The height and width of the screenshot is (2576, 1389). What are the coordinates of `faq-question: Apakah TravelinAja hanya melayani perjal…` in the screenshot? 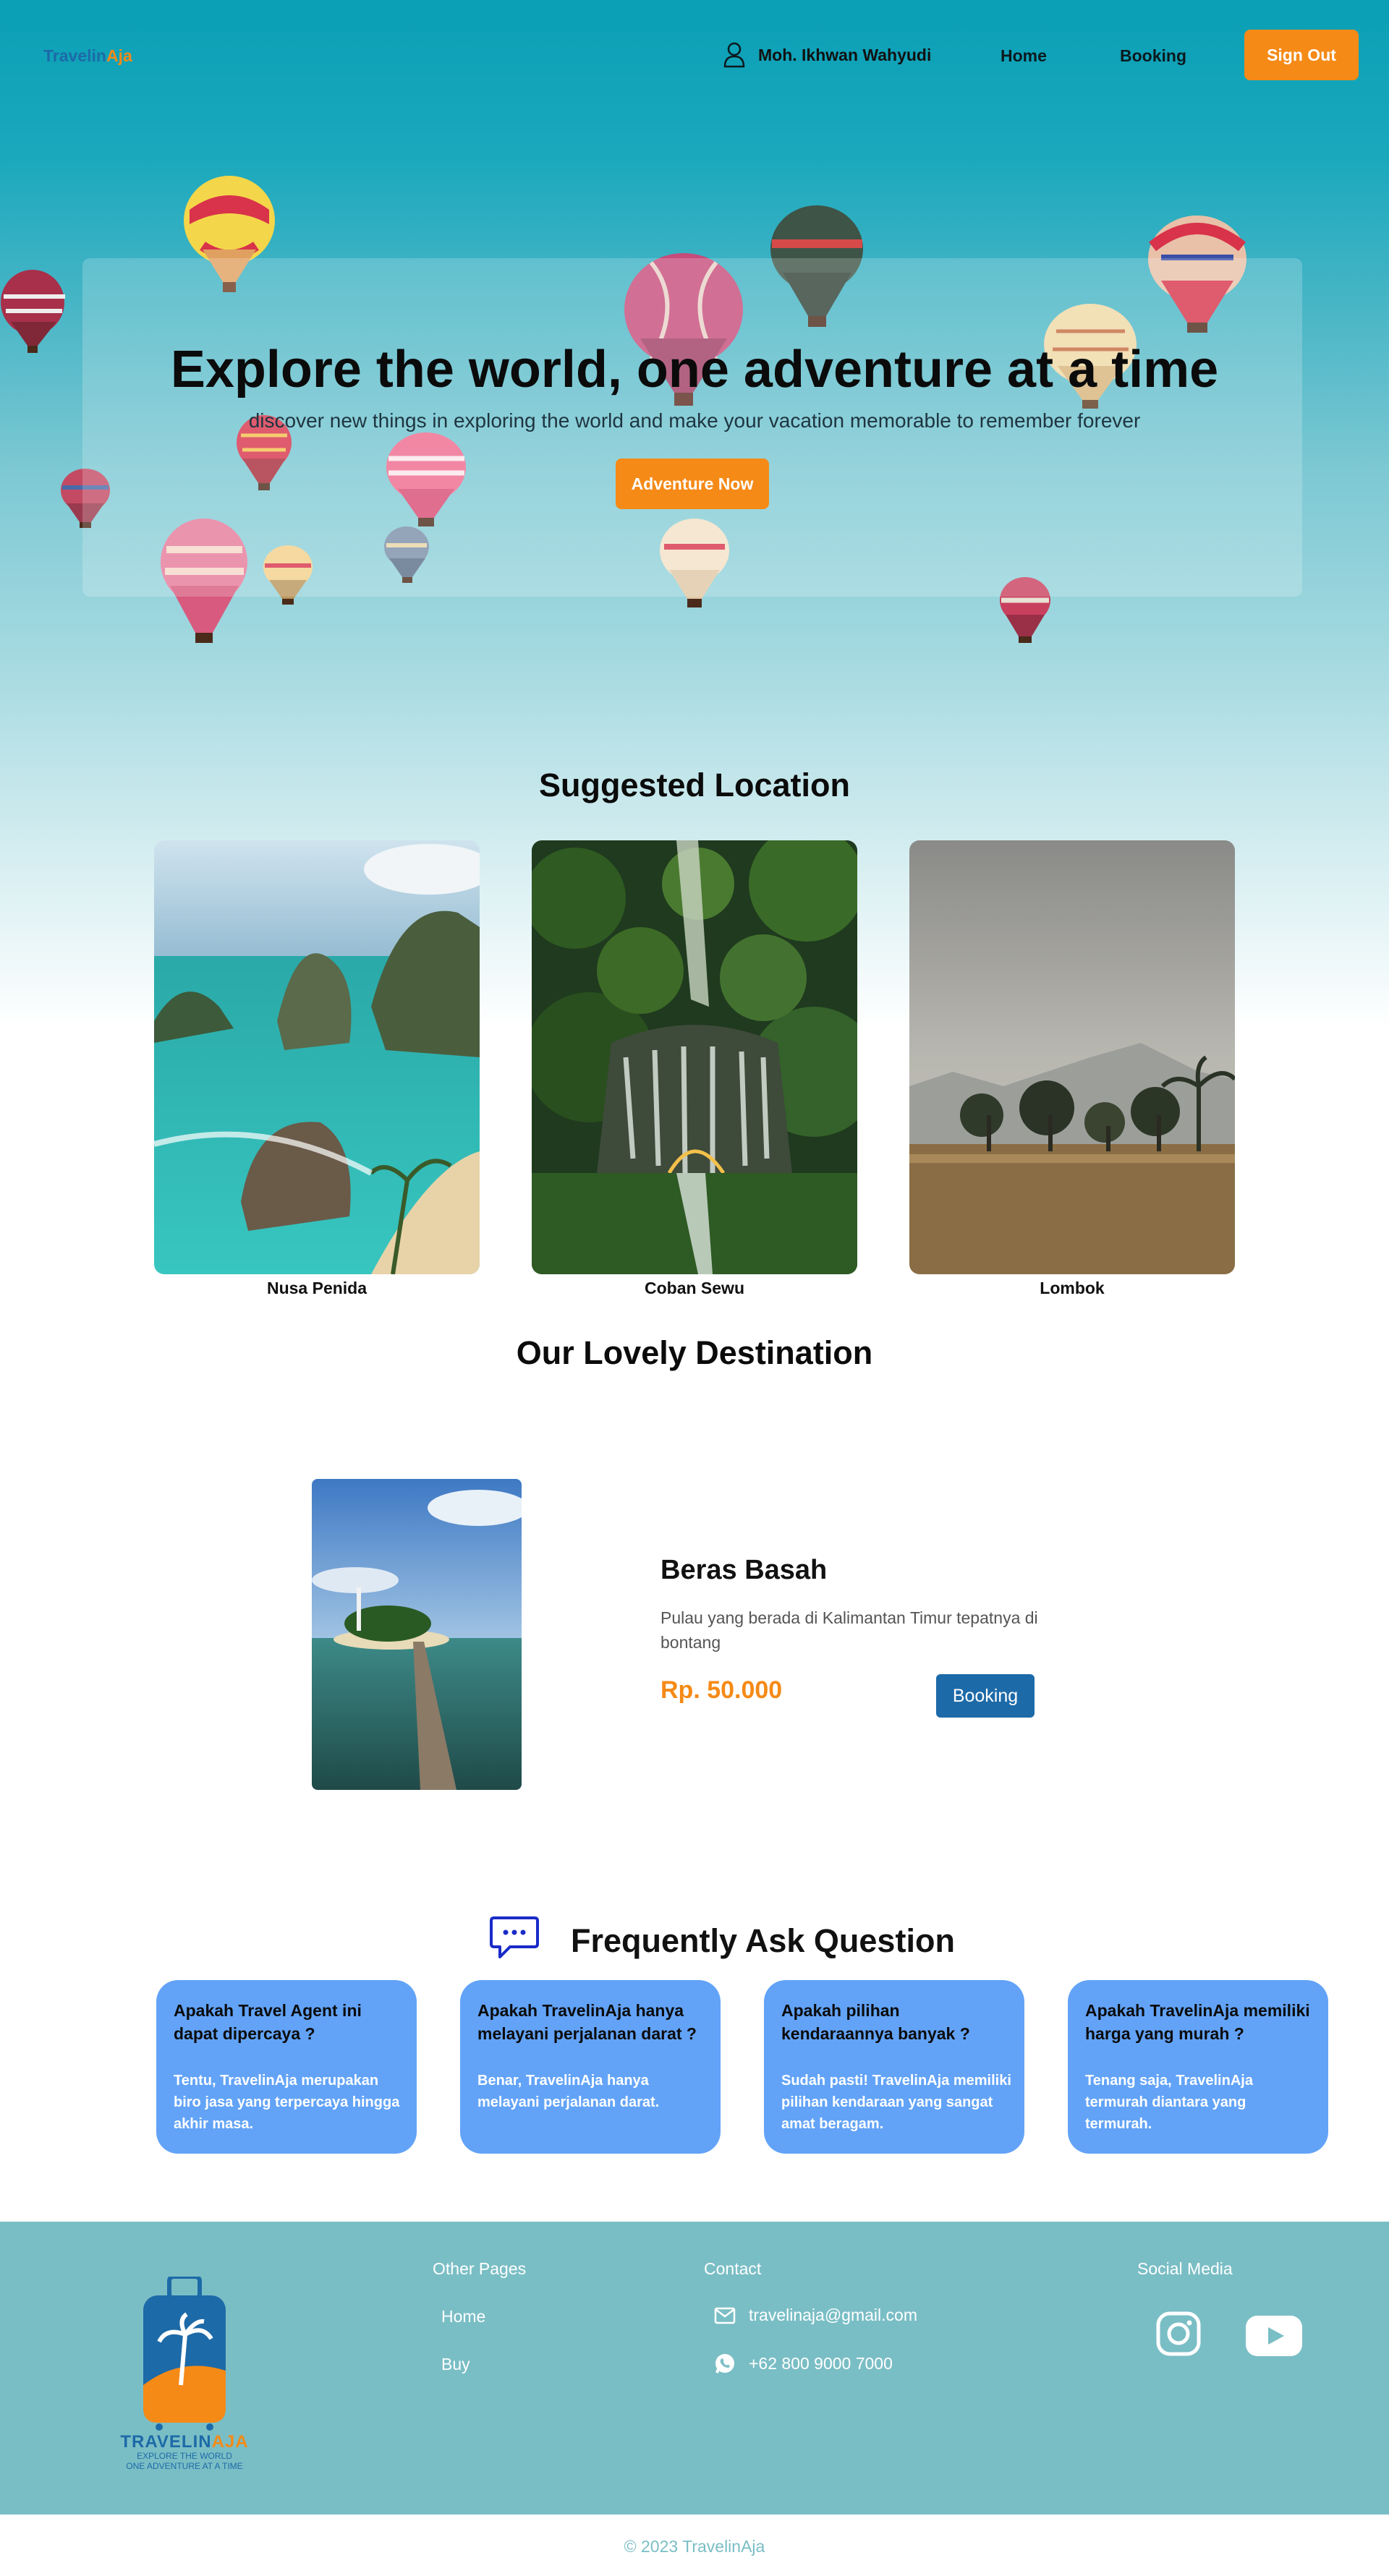 It's located at (587, 2022).